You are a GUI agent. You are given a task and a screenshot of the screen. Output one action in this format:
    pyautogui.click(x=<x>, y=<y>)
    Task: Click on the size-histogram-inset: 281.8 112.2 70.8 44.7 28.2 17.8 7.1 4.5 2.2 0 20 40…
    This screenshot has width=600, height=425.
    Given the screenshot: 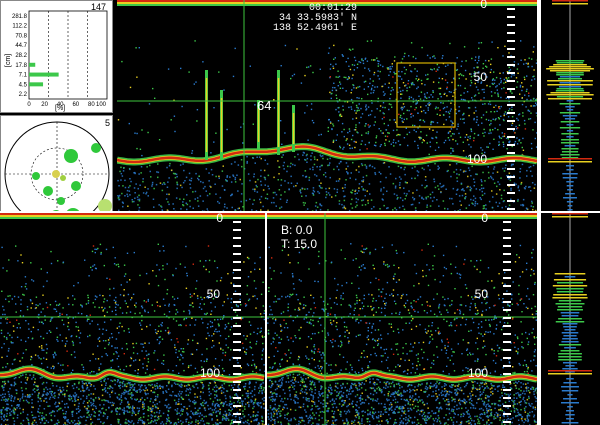 What is the action you would take?
    pyautogui.click(x=56, y=56)
    